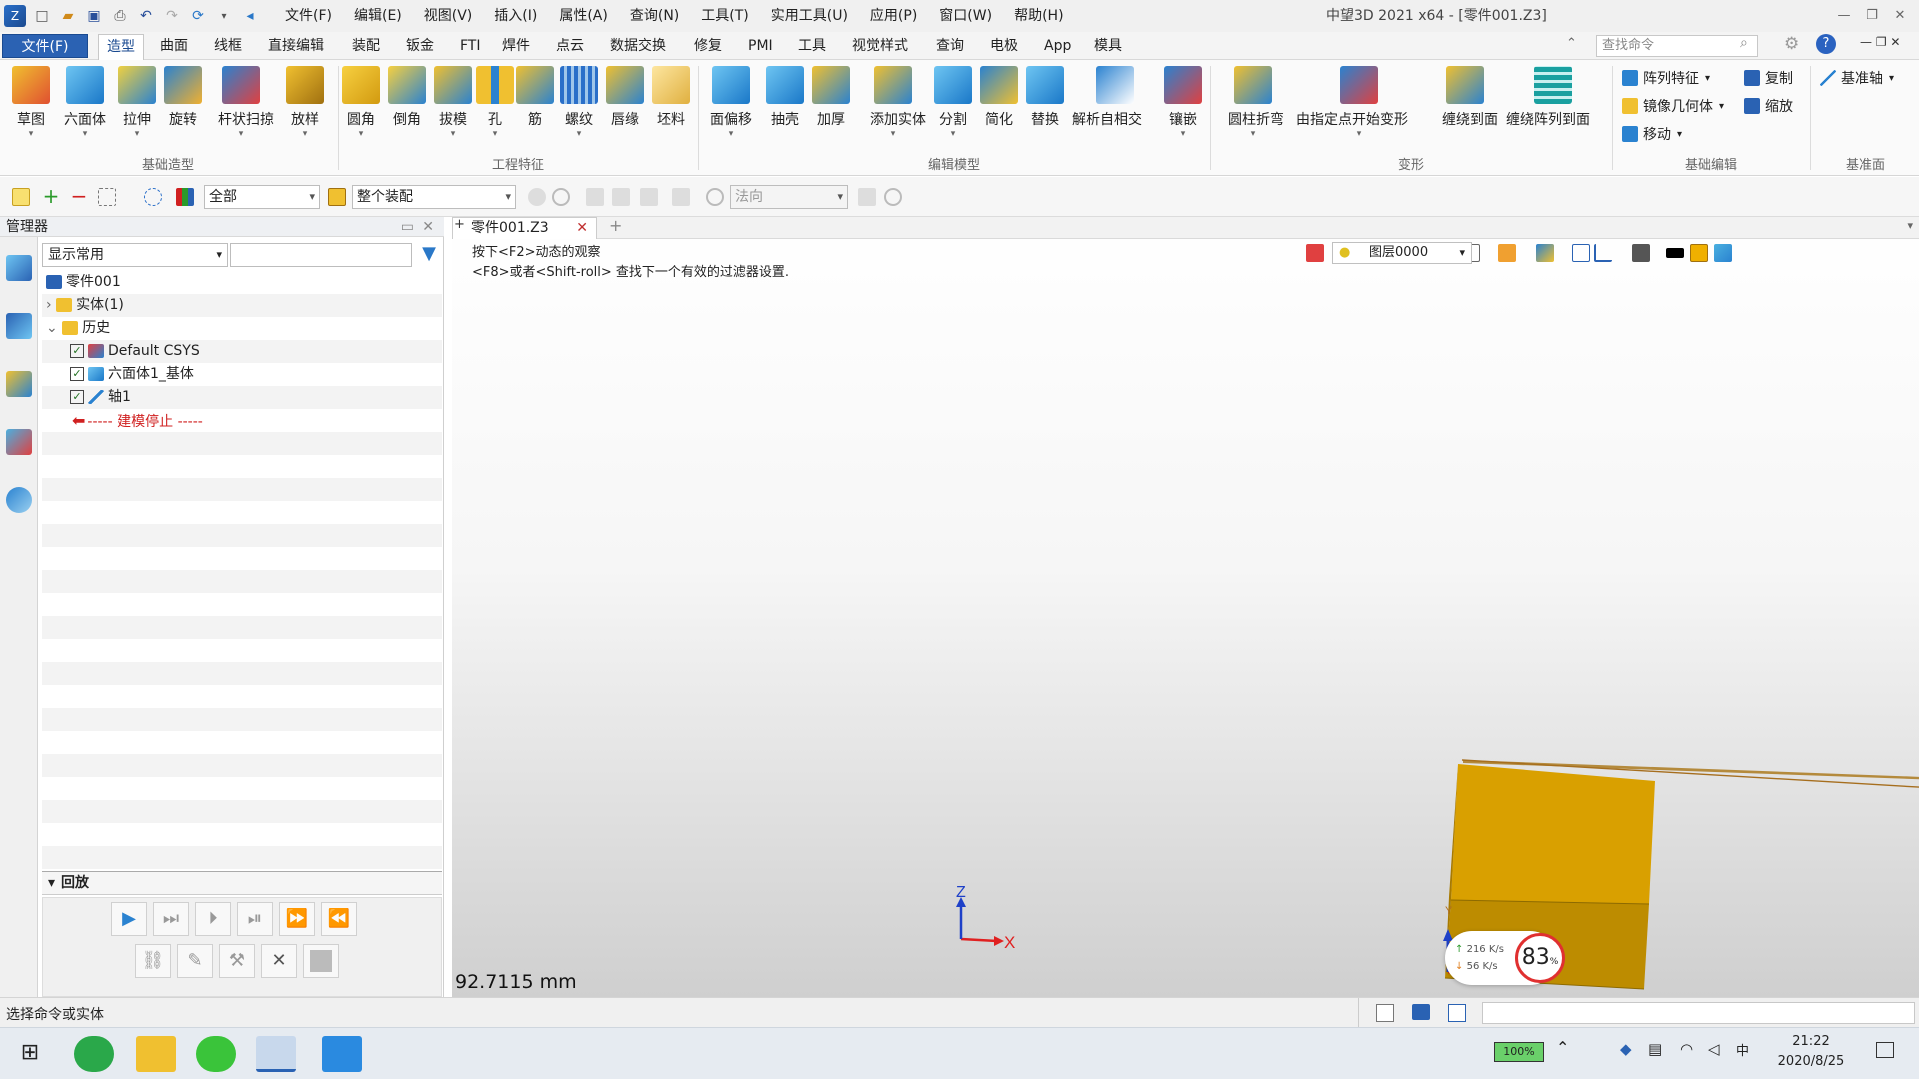 The width and height of the screenshot is (1919, 1079). What do you see at coordinates (296, 47) in the screenshot?
I see `tab-direct-edit: 直接编辑` at bounding box center [296, 47].